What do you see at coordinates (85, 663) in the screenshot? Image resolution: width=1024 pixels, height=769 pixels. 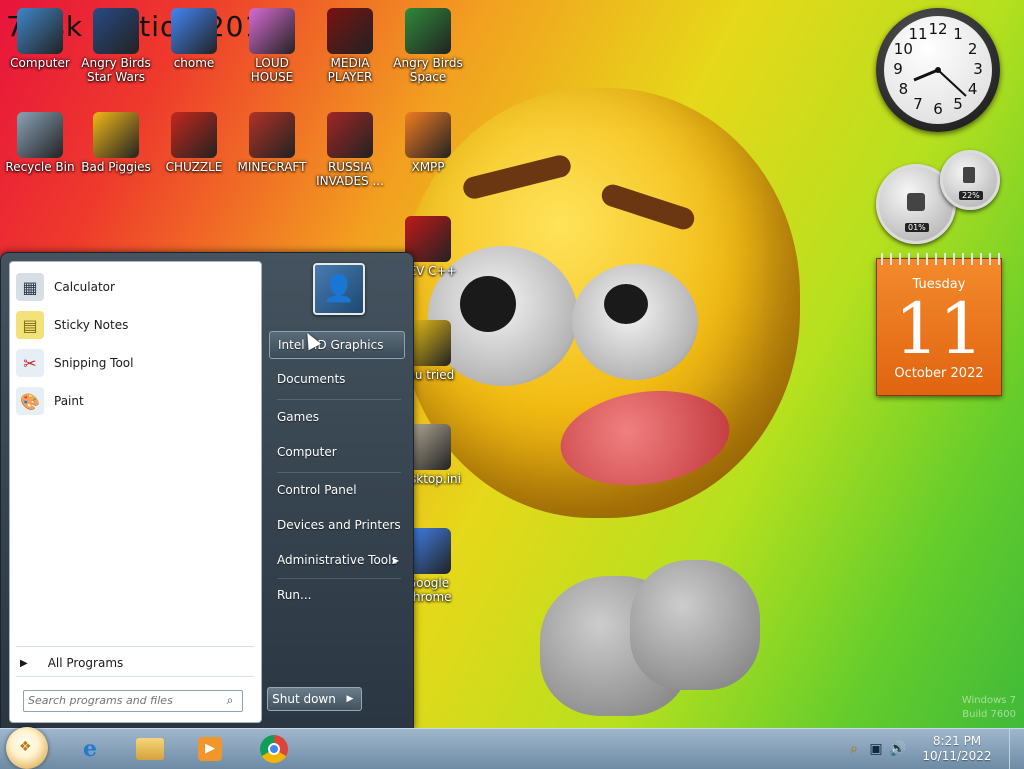 I see `all-programs-label: All Programs` at bounding box center [85, 663].